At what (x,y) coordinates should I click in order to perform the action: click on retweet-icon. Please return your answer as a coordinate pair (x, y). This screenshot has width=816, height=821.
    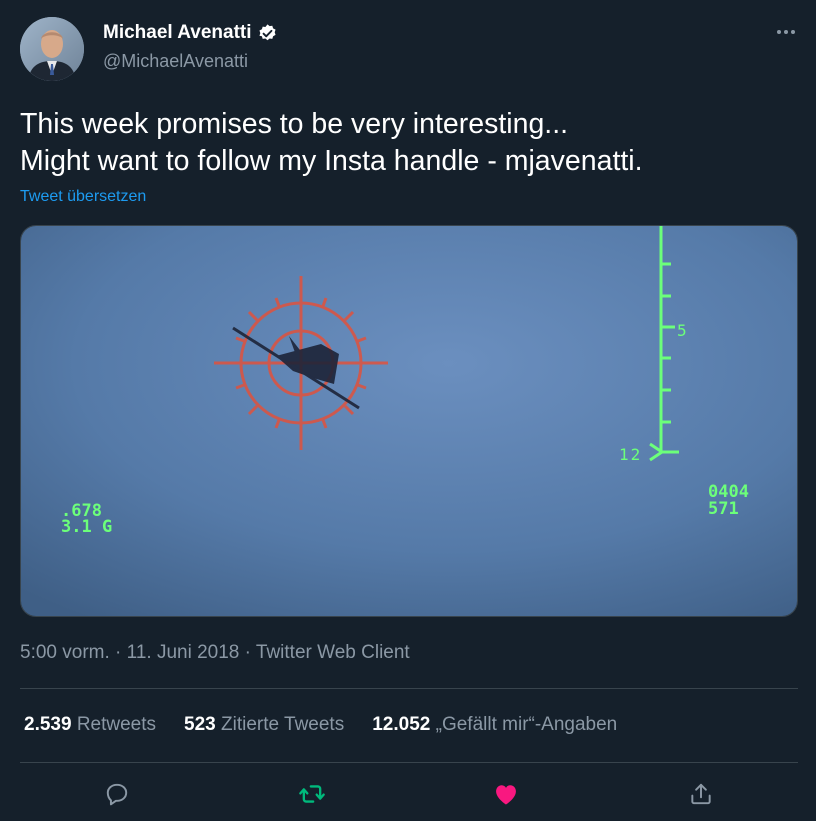
    Looking at the image, I should click on (312, 796).